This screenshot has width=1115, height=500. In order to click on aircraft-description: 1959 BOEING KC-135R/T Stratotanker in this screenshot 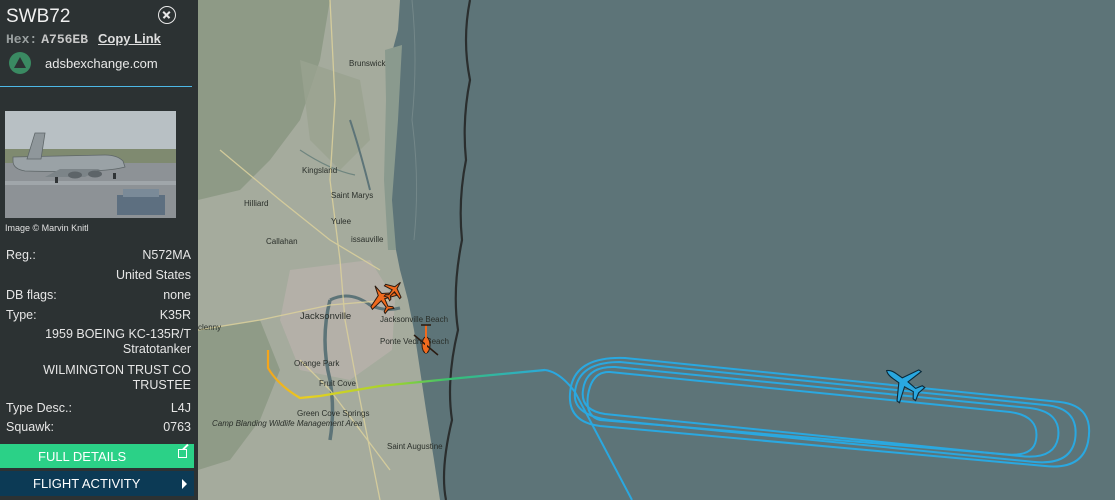, I will do `click(101, 342)`.